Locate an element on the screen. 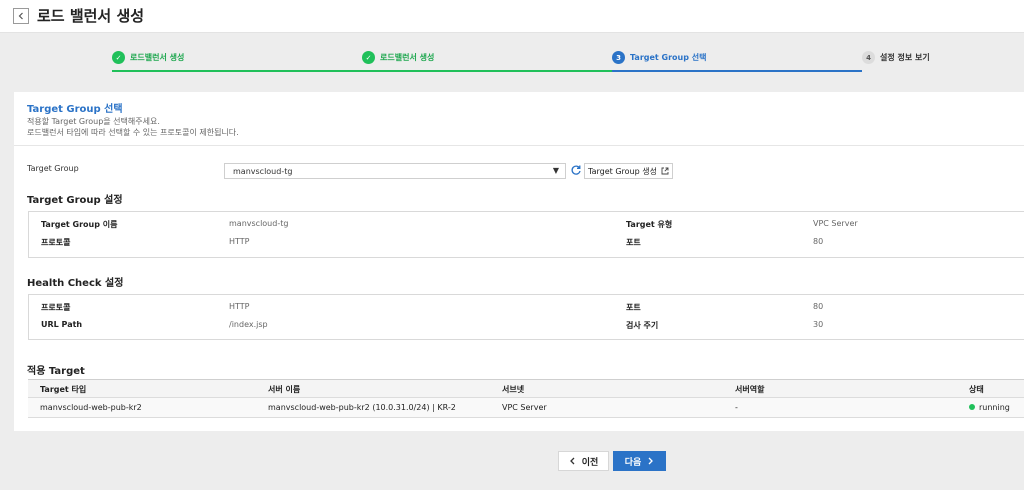 The width and height of the screenshot is (1024, 490). tg-protocol-key: 프로토콜 is located at coordinates (56, 242).